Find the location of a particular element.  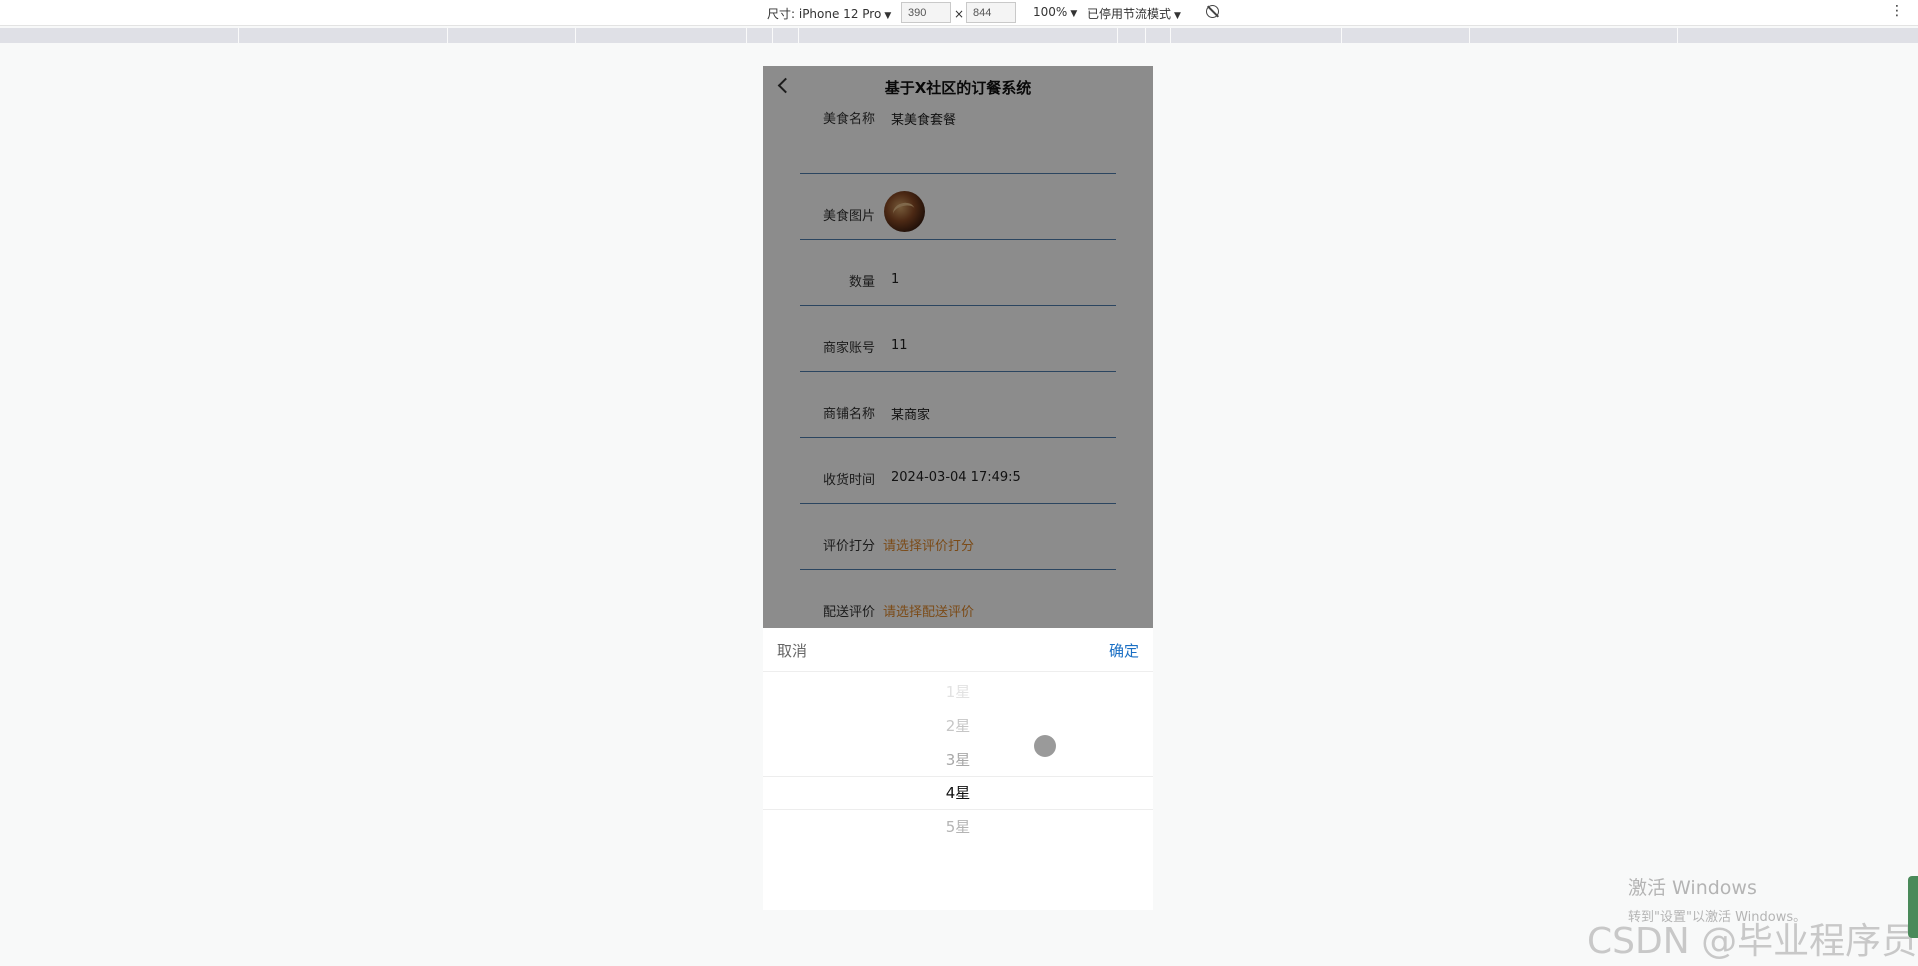

picker-overlay is located at coordinates (958, 347).